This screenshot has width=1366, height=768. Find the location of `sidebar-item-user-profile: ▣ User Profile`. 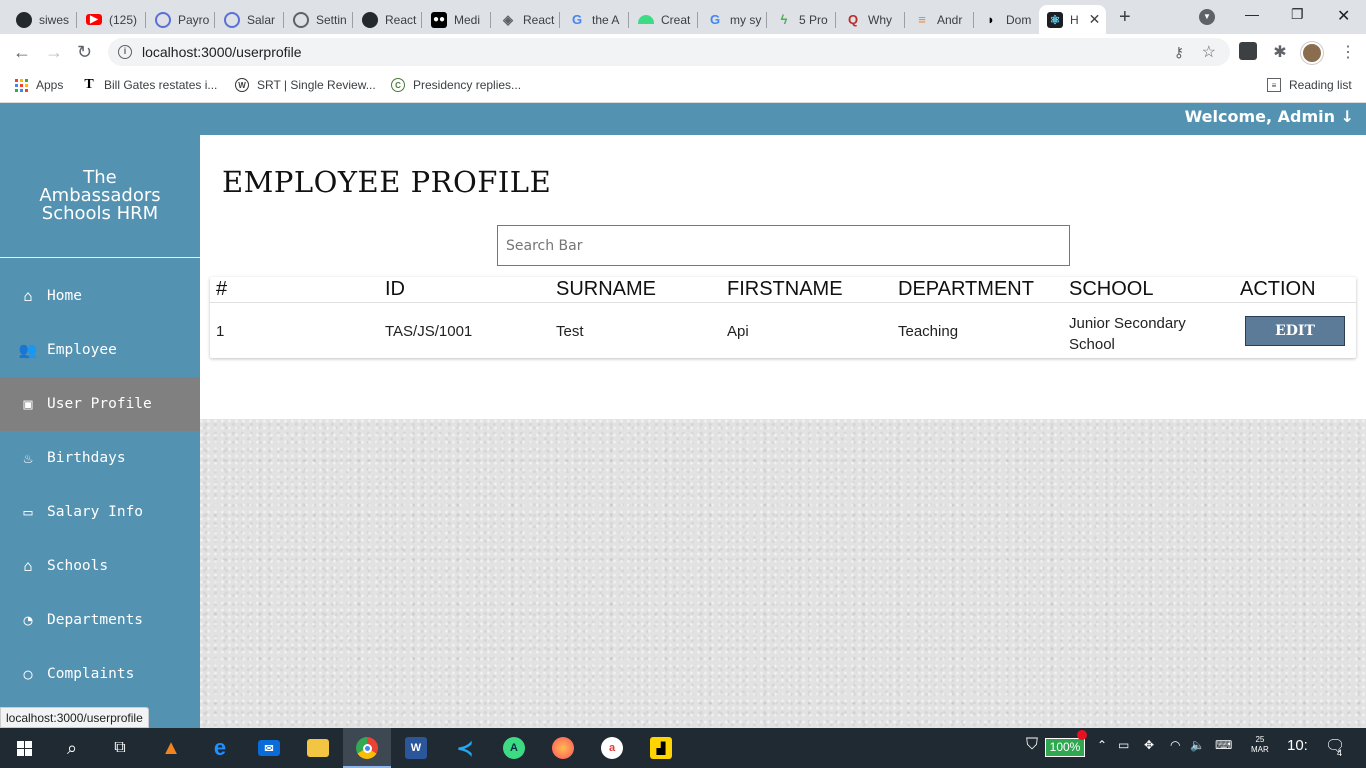

sidebar-item-user-profile: ▣ User Profile is located at coordinates (100, 404).